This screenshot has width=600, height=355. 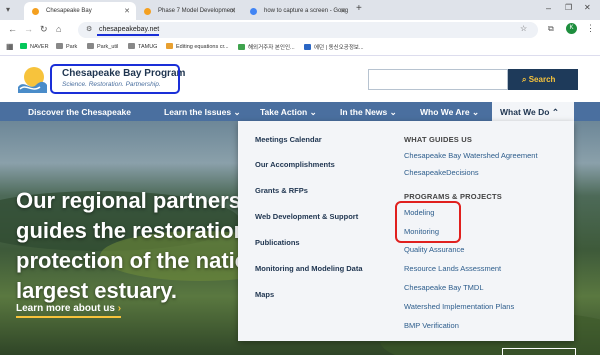 What do you see at coordinates (309, 268) in the screenshot?
I see `menu-link-monitoring-data: Monitoring and Modeling Data` at bounding box center [309, 268].